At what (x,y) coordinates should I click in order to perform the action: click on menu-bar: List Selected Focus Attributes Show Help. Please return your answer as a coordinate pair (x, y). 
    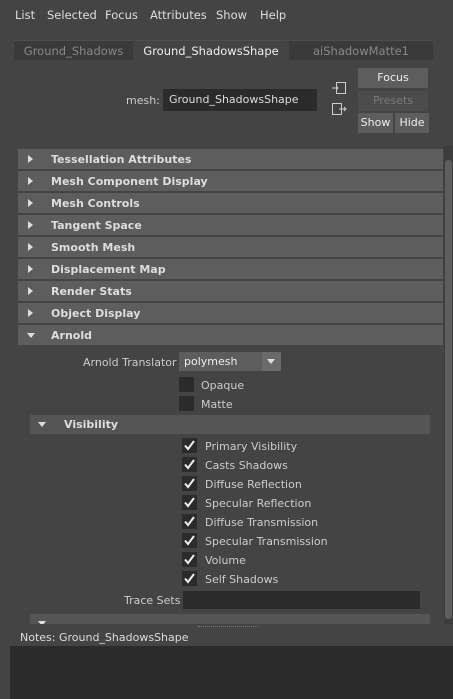
    Looking at the image, I should click on (226, 15).